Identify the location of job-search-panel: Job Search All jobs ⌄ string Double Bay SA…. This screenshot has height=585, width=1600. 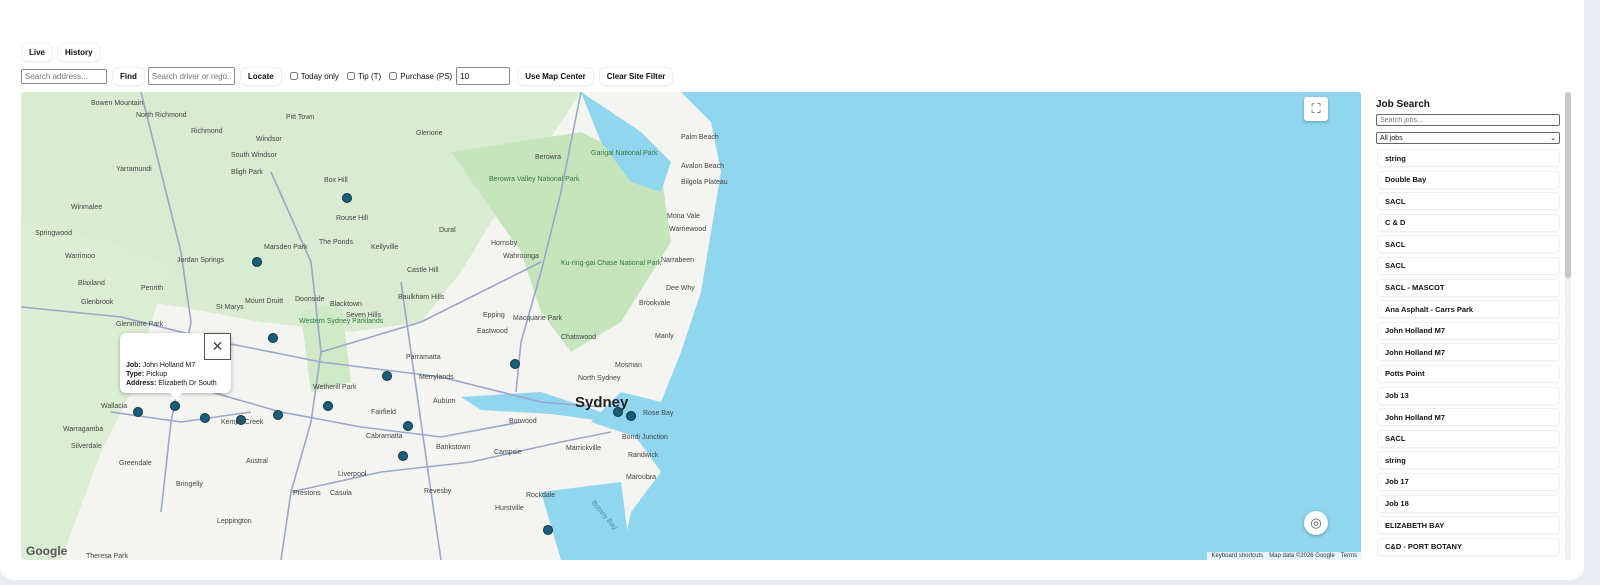
(1472, 326).